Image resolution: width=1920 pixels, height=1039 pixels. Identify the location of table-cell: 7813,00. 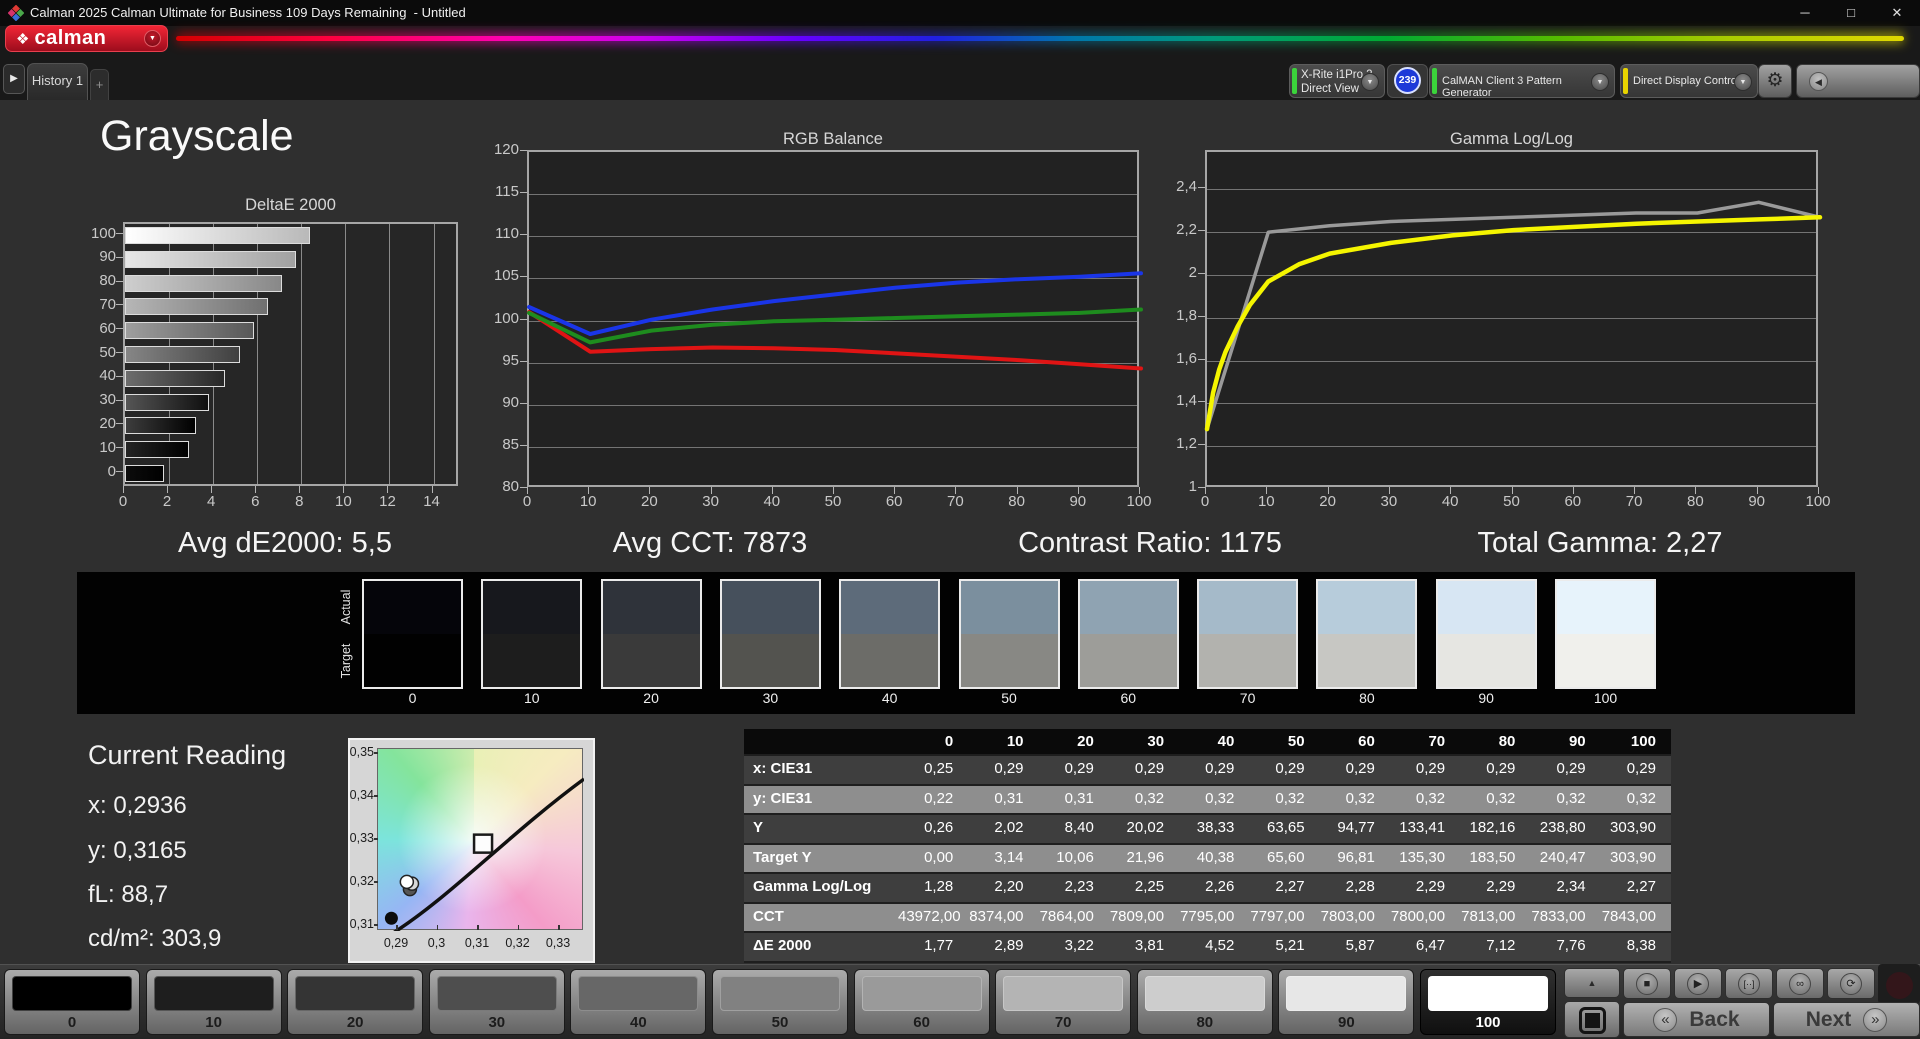
(1495, 918).